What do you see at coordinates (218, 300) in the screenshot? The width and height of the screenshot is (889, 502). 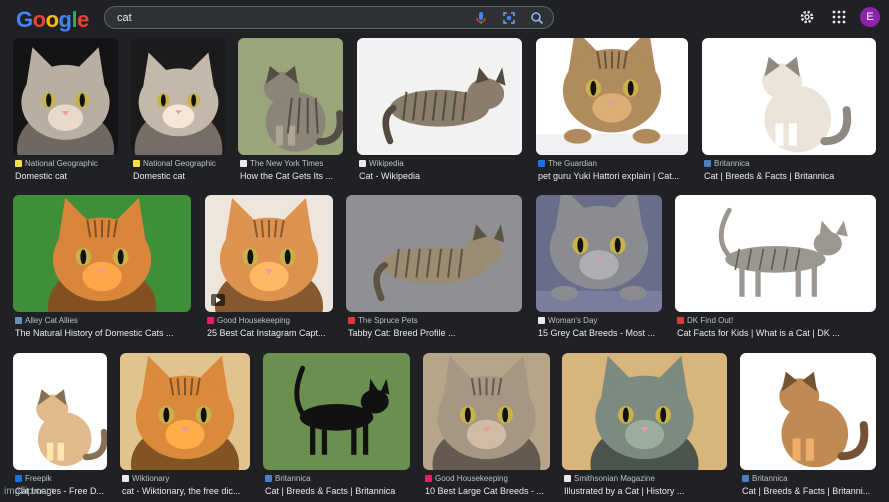 I see `video-play-icon` at bounding box center [218, 300].